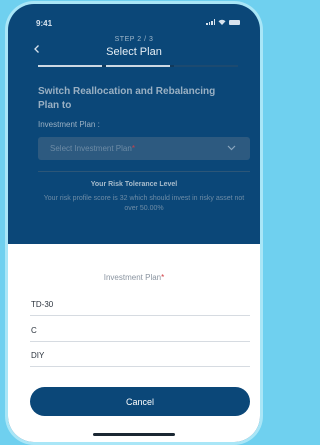 Image resolution: width=320 pixels, height=445 pixels. I want to click on required-mark: *, so click(133, 148).